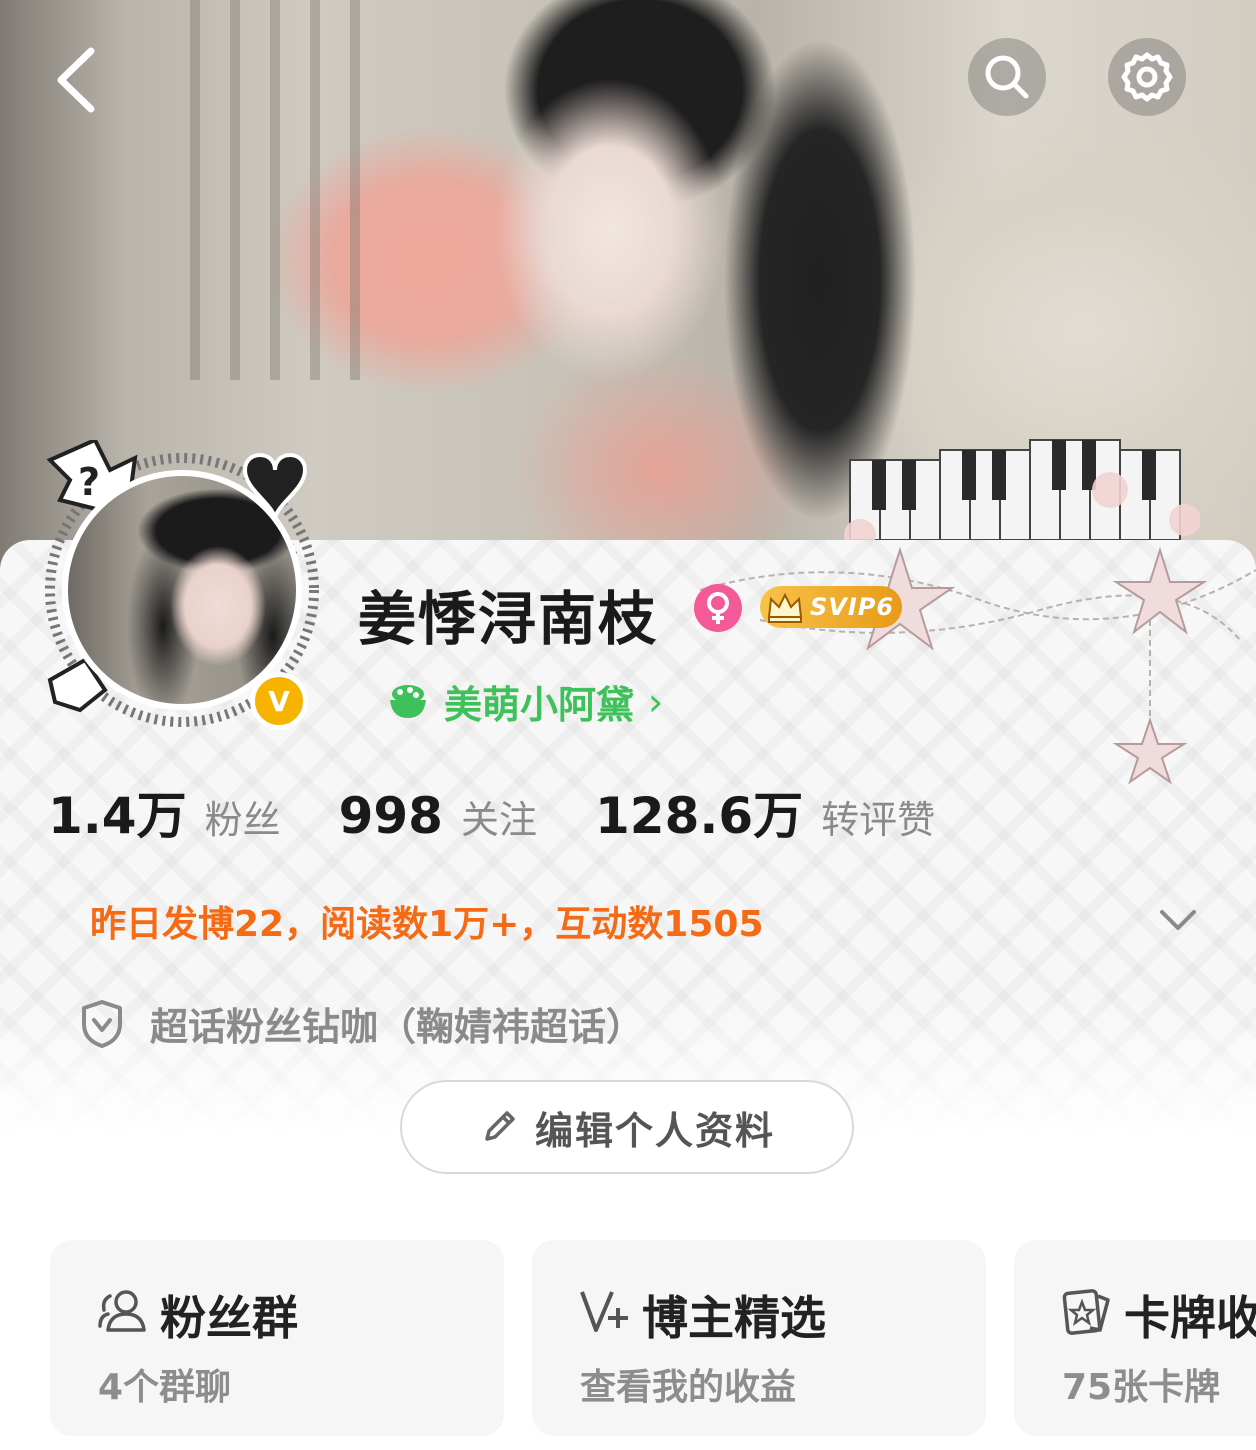  What do you see at coordinates (165, 1387) in the screenshot?
I see `card-subtitle: 4个群聊` at bounding box center [165, 1387].